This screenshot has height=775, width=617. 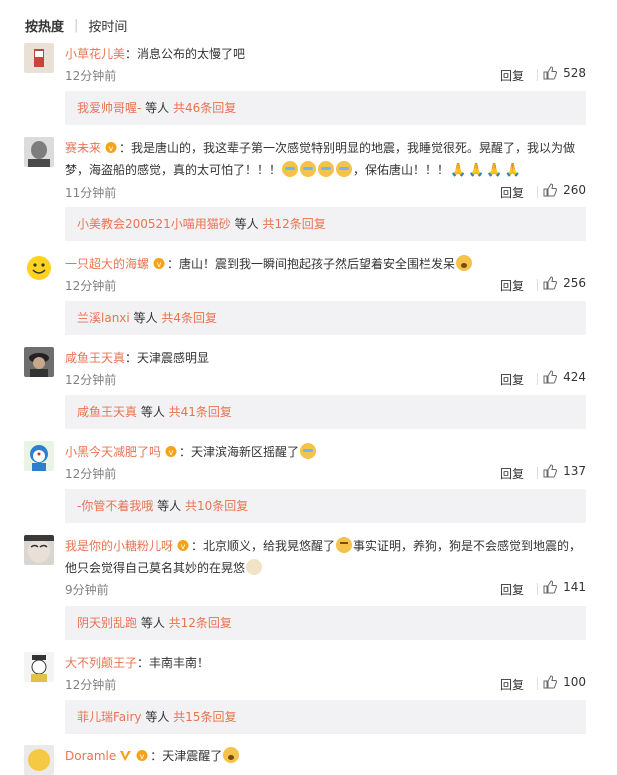 What do you see at coordinates (101, 663) in the screenshot?
I see `user-name: 大不列颠王子` at bounding box center [101, 663].